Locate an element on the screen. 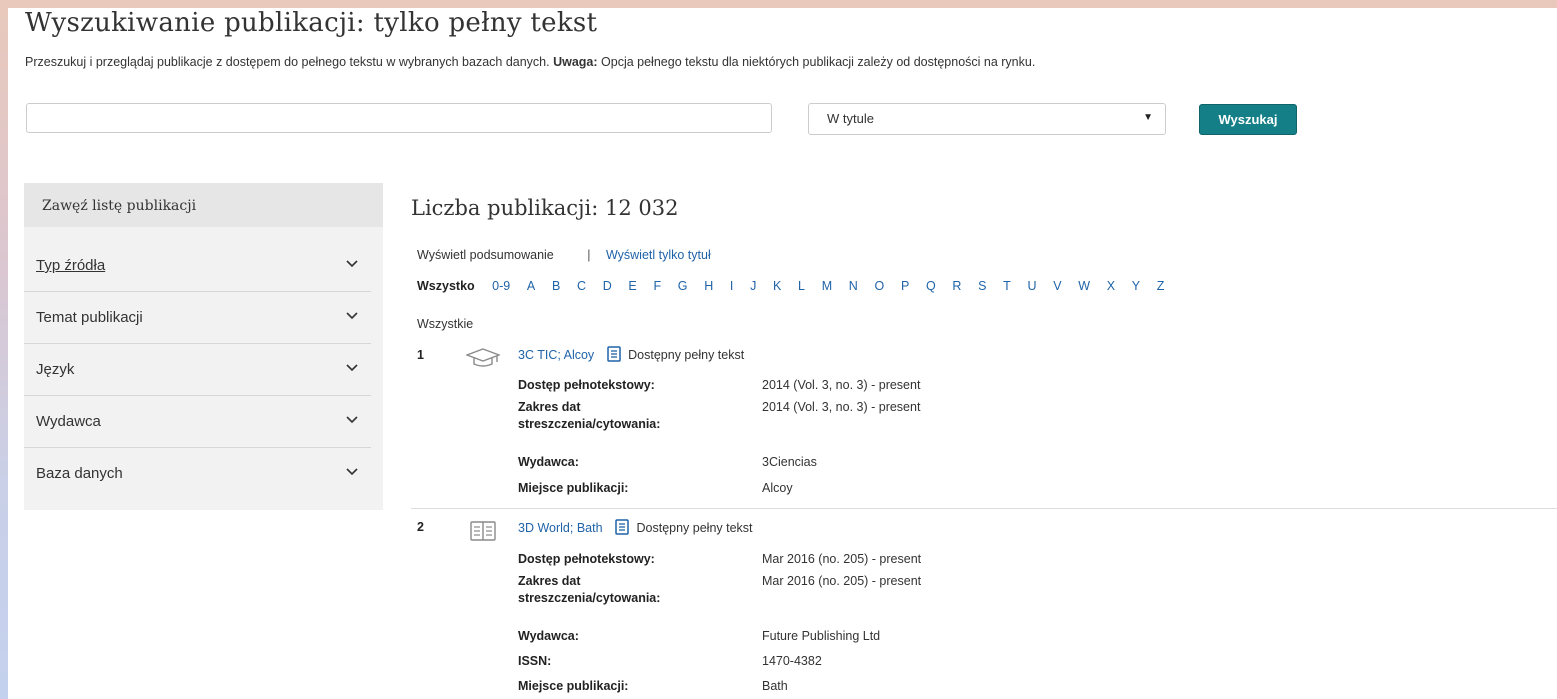 The width and height of the screenshot is (1557, 699). alpha-letter-link: N is located at coordinates (853, 286).